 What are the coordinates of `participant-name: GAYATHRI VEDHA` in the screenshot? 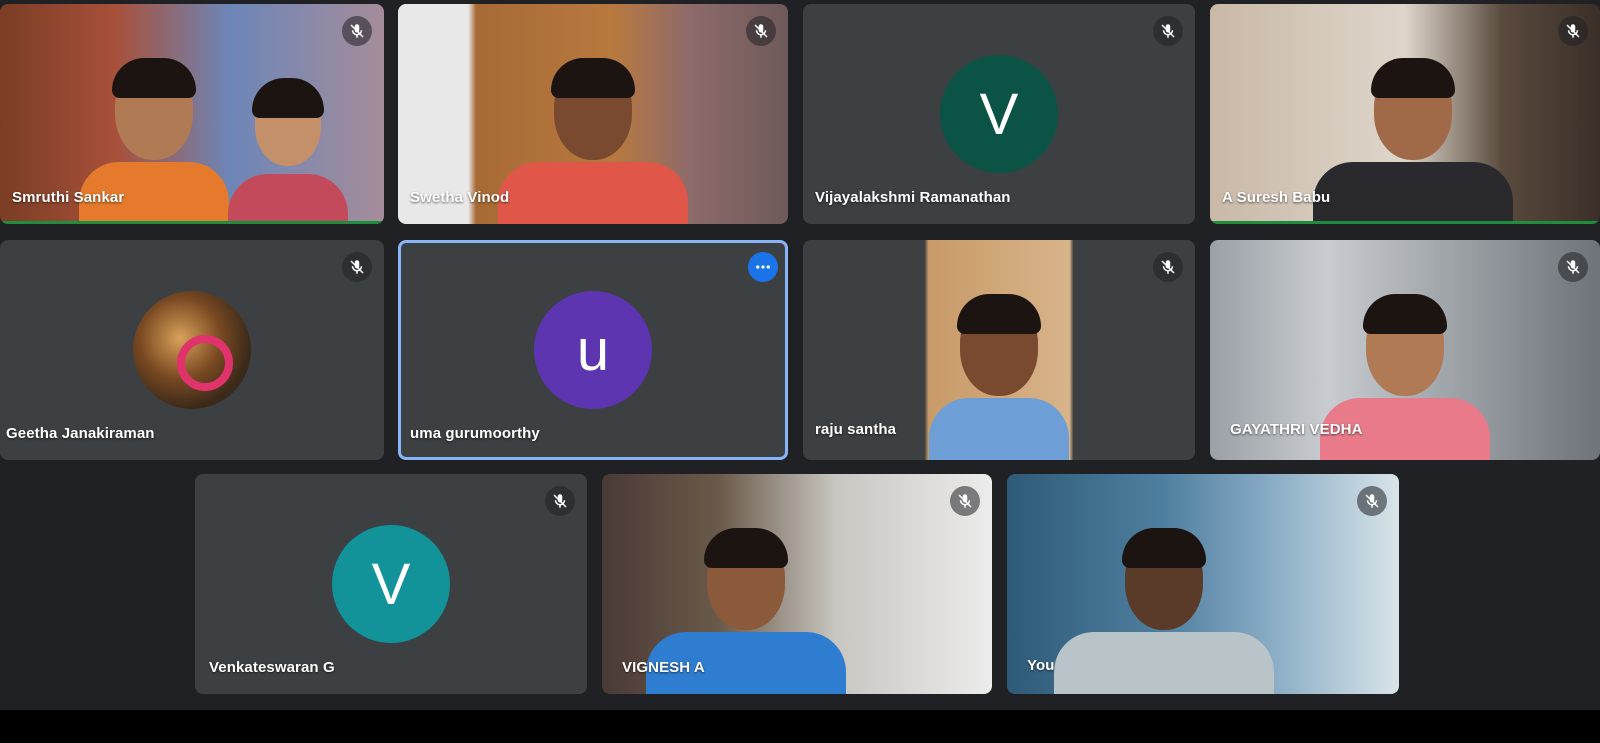 It's located at (1296, 429).